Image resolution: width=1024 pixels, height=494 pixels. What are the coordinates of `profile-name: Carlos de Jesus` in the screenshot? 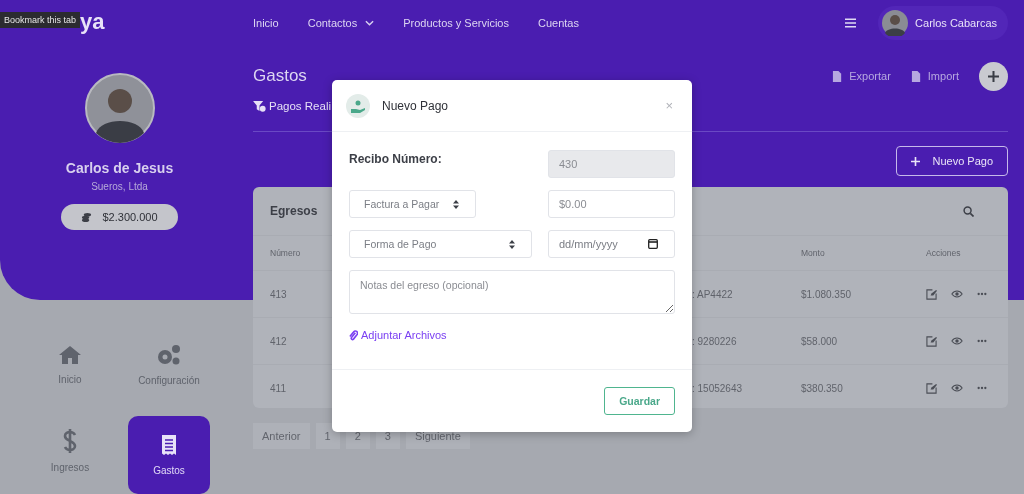 It's located at (119, 168).